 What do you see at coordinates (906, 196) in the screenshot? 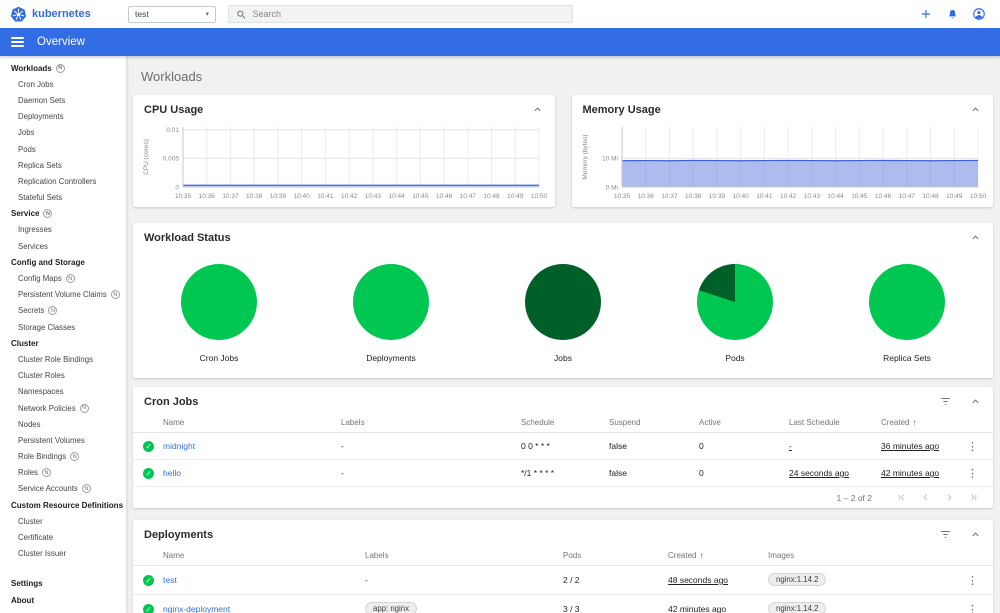
I see `svg-text: 10:47` at bounding box center [906, 196].